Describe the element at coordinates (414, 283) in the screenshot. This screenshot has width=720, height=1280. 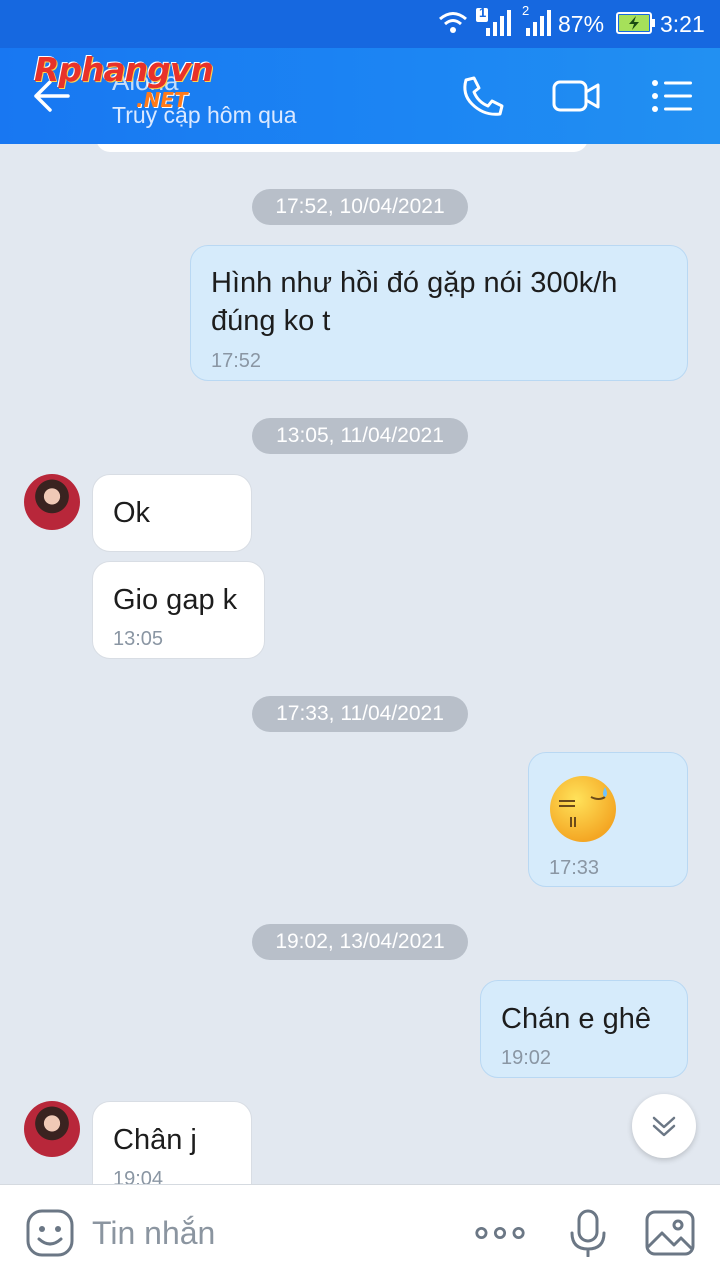
I see `message-text: Hình như hồi đó gặp nói 300k/h` at that location.